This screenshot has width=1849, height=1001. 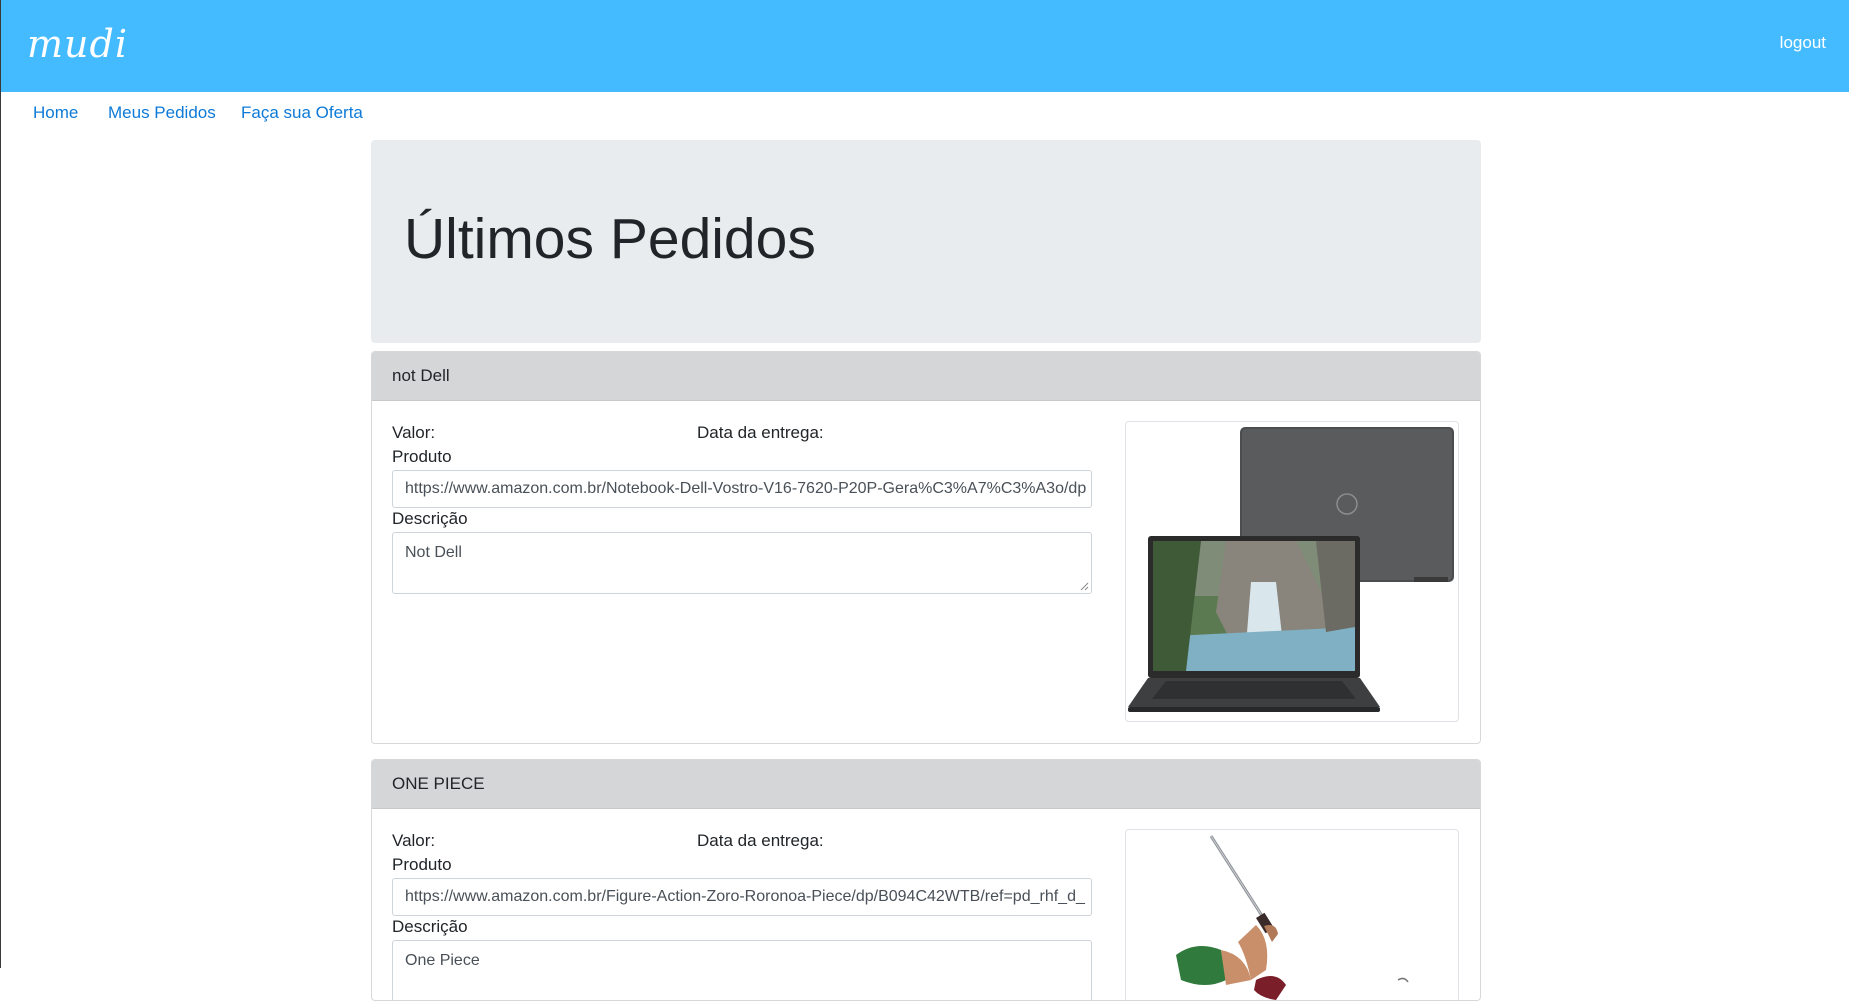 I want to click on logout-link: logout, so click(x=1803, y=43).